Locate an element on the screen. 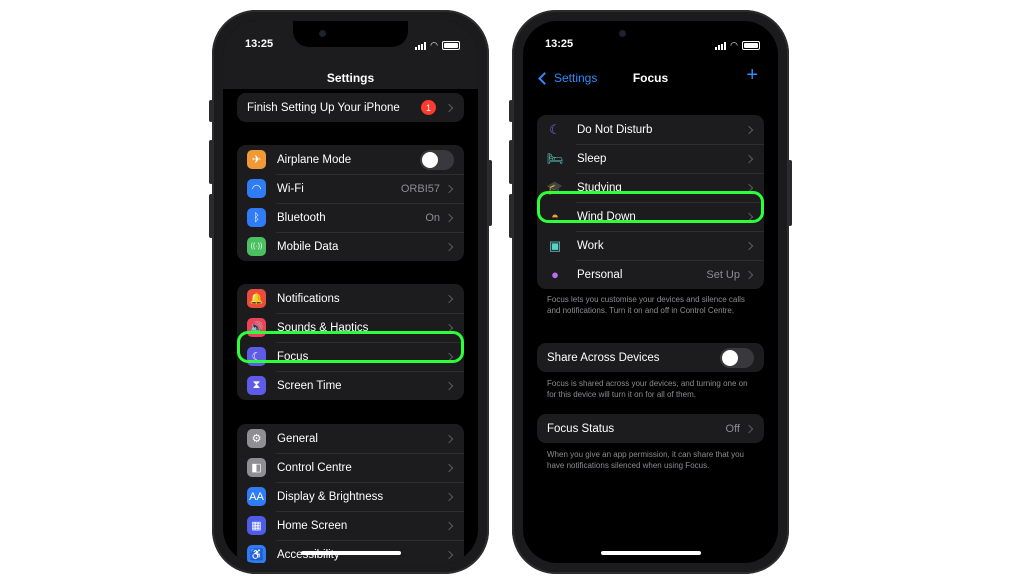 This screenshot has height=576, width=1024. focus-status-row: Focus Status Off is located at coordinates (650, 428).